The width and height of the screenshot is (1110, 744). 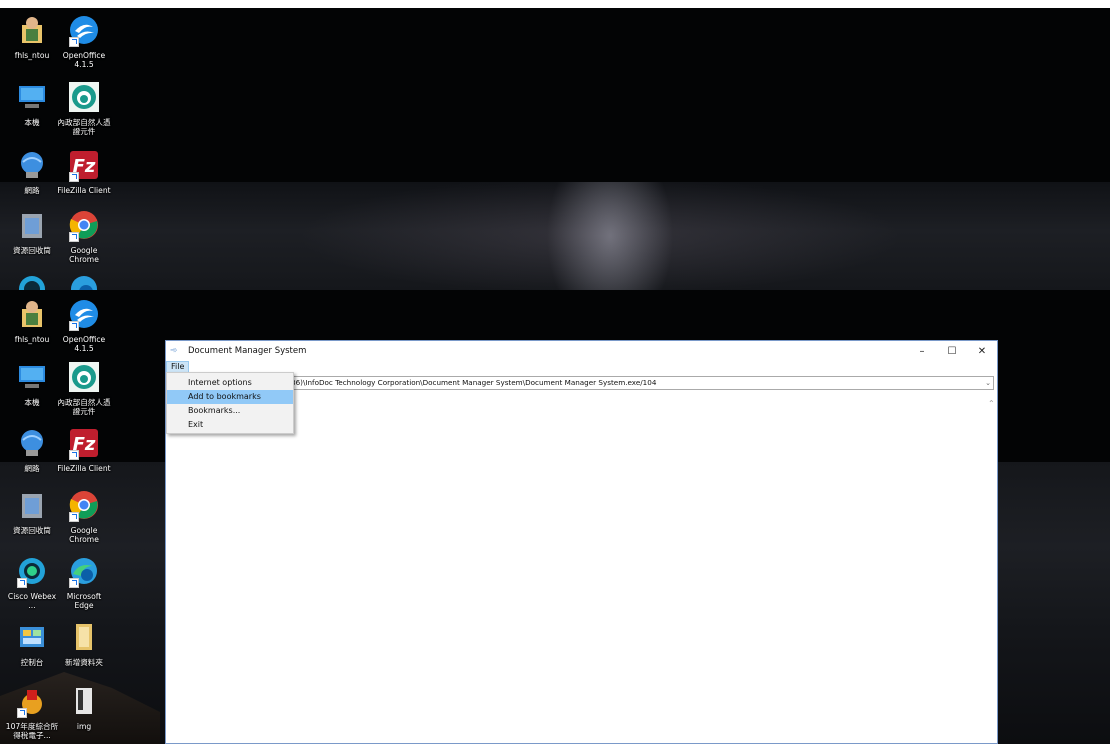 What do you see at coordinates (84, 637) in the screenshot?
I see `folder-icon` at bounding box center [84, 637].